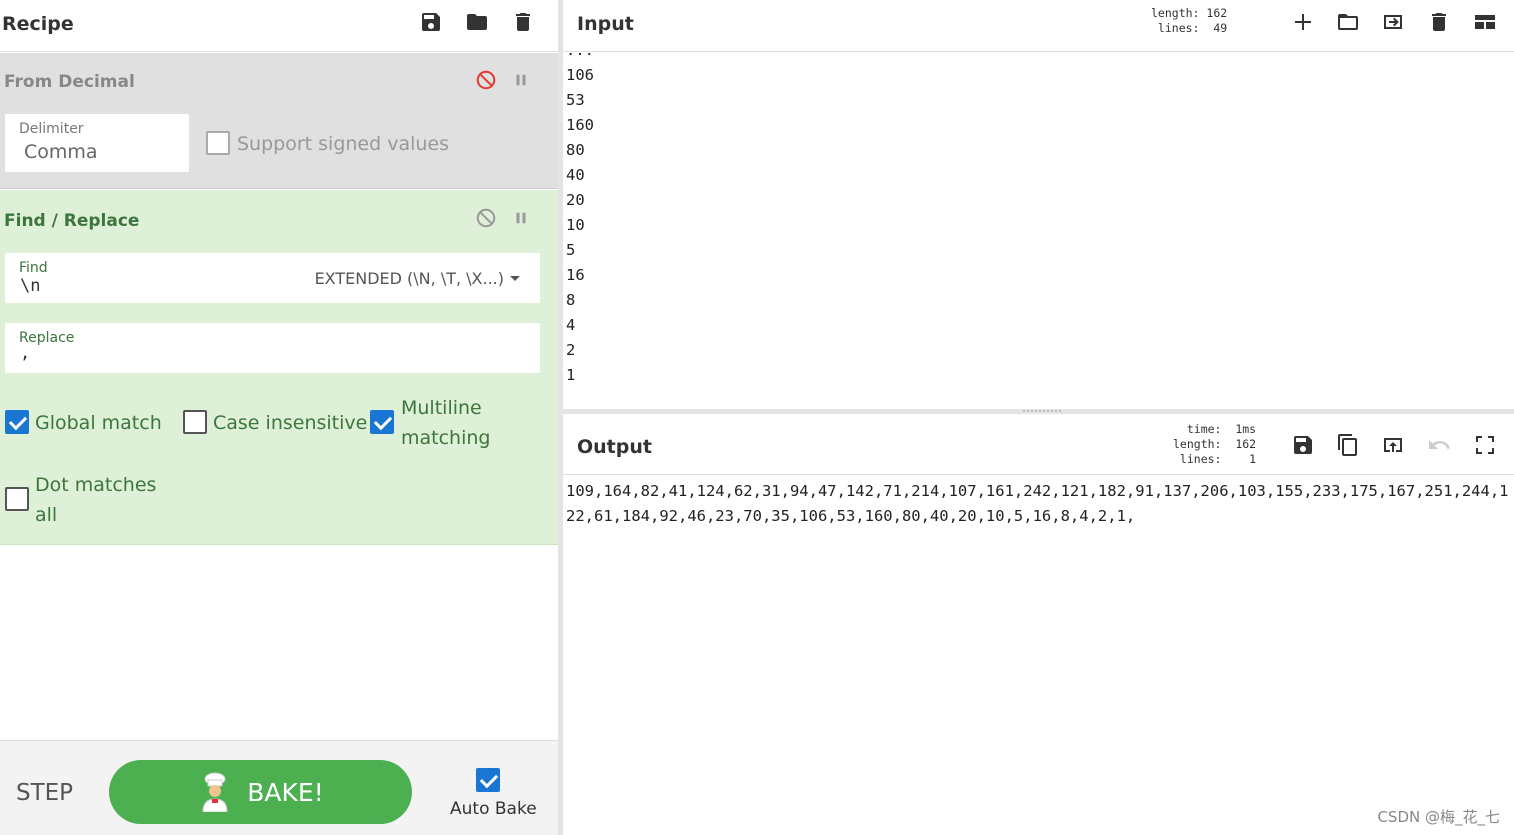  Describe the element at coordinates (382, 422) in the screenshot. I see `multiline-checkbox` at that location.